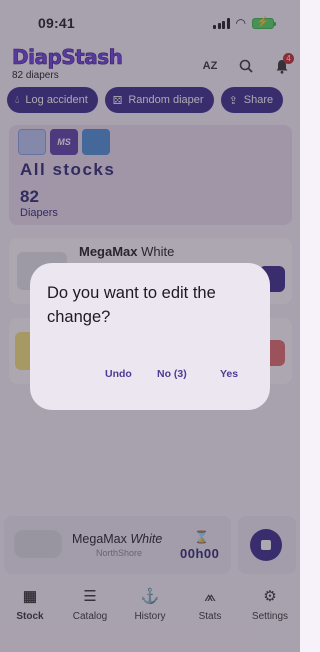 The width and height of the screenshot is (320, 652). Describe the element at coordinates (131, 305) in the screenshot. I see `dialog-message: Do you want to edit the change?` at that location.